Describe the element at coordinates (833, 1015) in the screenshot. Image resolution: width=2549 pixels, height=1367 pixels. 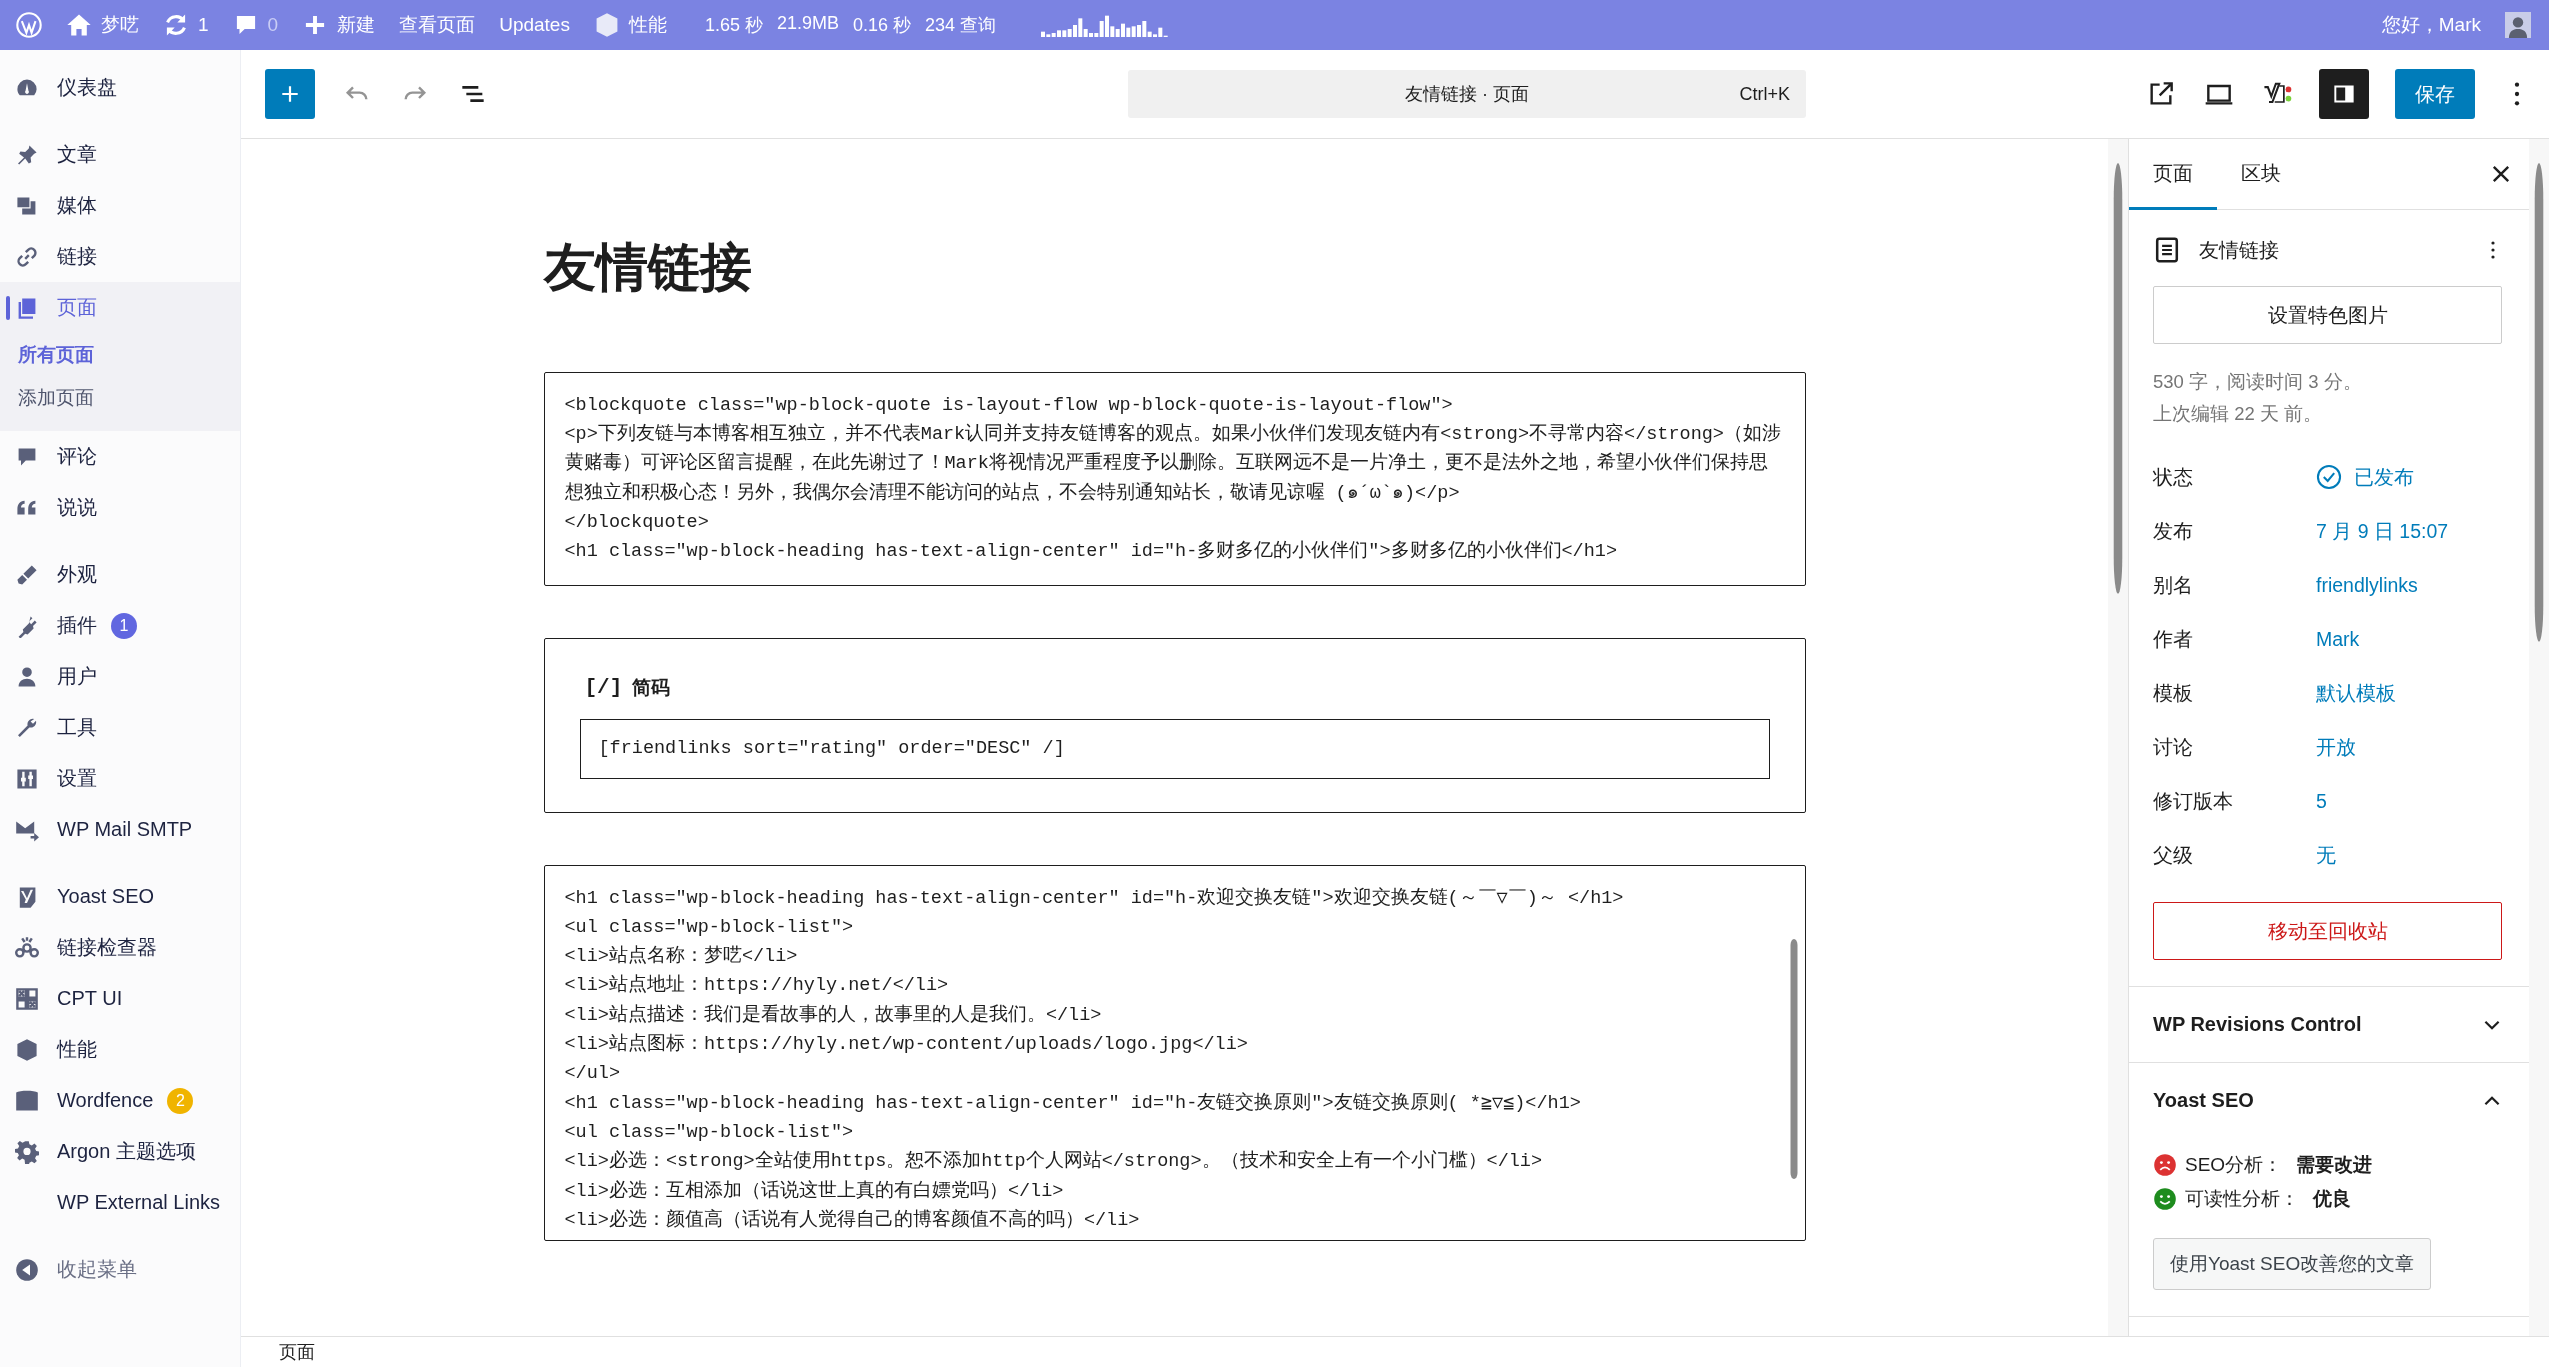
I see `code-line: <li>站点描述：我们是看故事的人，故事里的人是我们。</li>` at that location.